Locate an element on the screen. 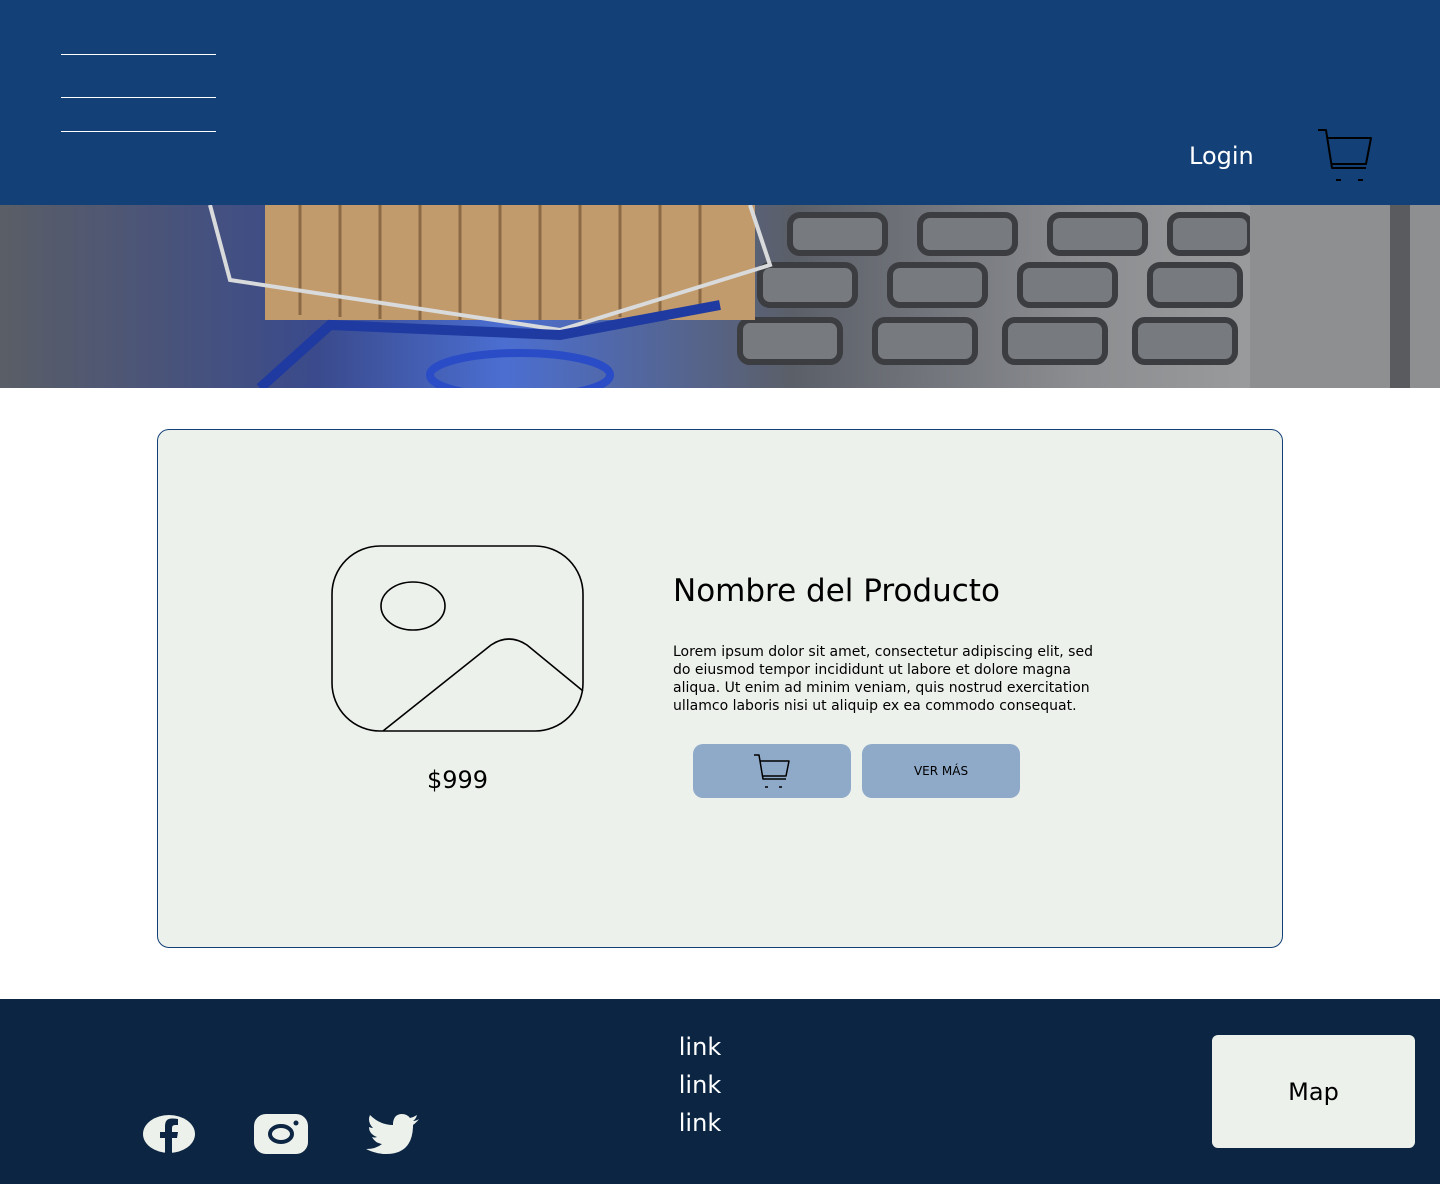 The image size is (1440, 1184). add-to-cart-button is located at coordinates (772, 771).